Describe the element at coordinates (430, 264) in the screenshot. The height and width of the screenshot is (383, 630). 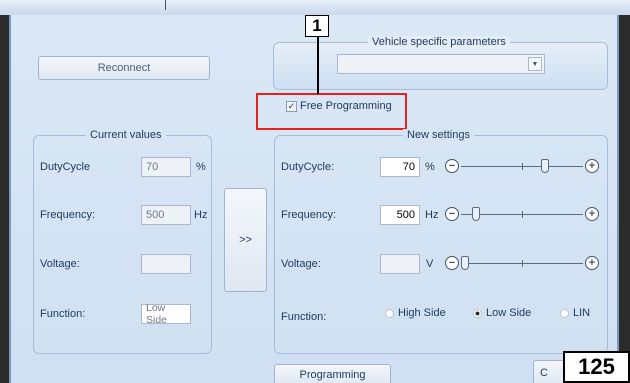
I see `new-volt-unit: V` at that location.